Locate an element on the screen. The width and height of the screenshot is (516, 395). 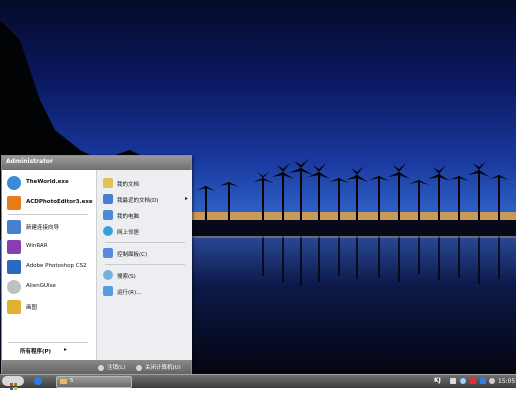
program-label: 新建连接向导 is located at coordinates (43, 228).